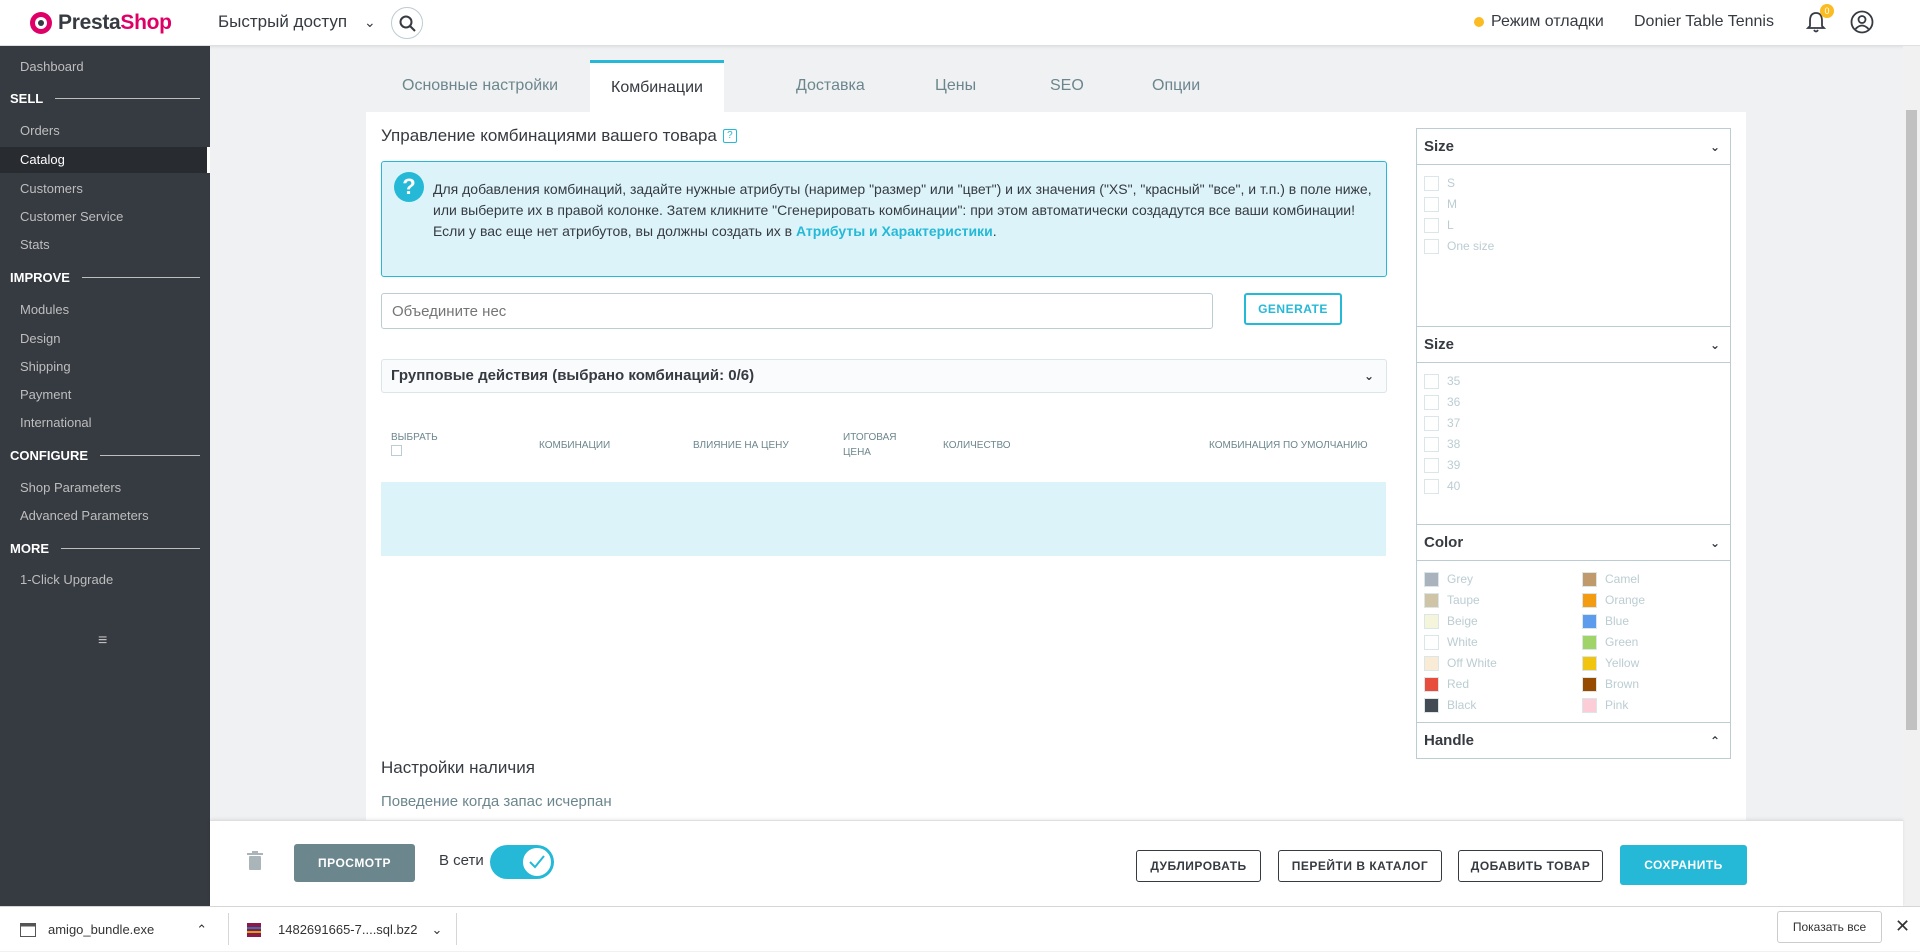 This screenshot has width=1920, height=952. I want to click on download-item: amigo_bundle.exe ⌃, so click(113, 929).